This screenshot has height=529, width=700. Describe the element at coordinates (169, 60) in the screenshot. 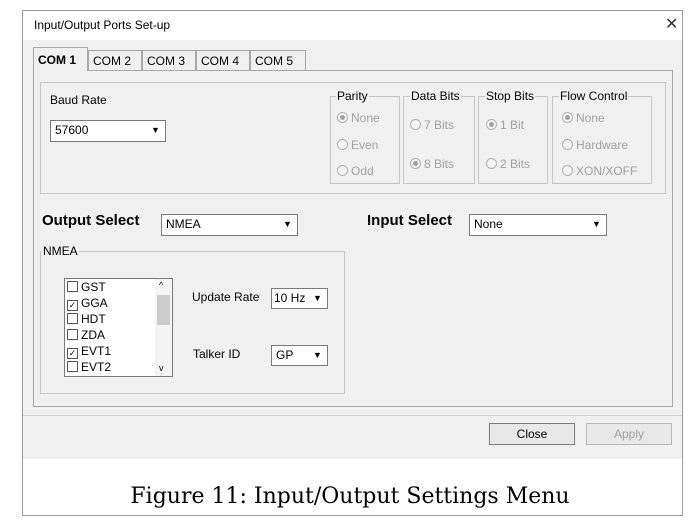

I see `tab-com3: COM 3` at that location.